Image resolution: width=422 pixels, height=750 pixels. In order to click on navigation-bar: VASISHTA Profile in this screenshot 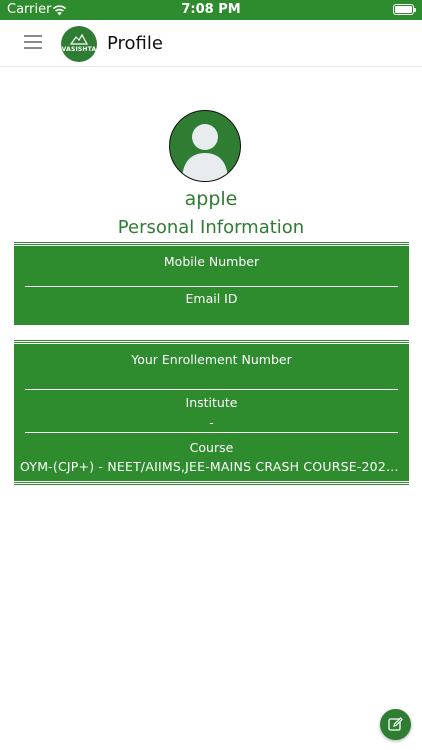, I will do `click(211, 43)`.